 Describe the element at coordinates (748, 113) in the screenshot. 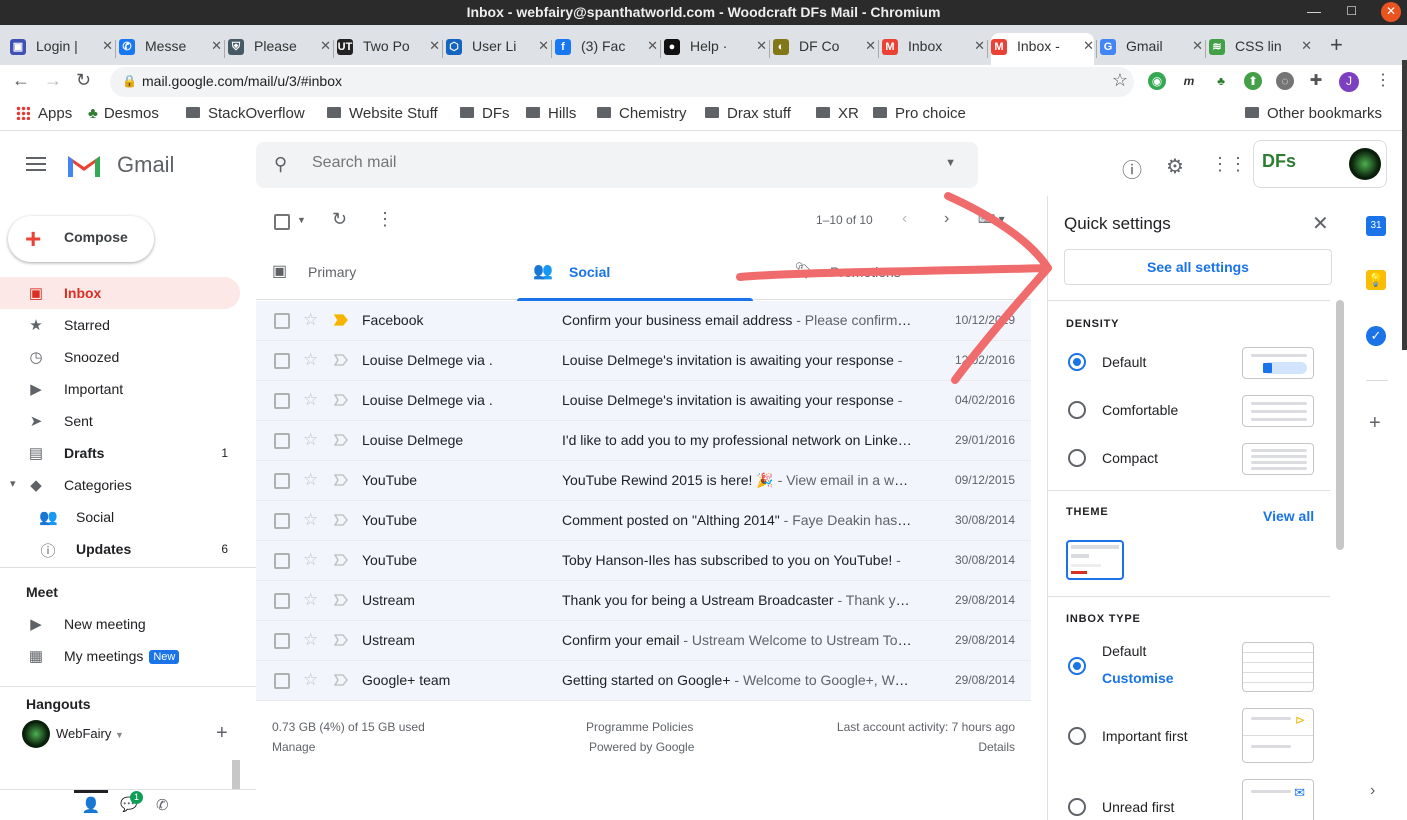

I see `bookmark-drax-stuff: Drax stuff` at that location.